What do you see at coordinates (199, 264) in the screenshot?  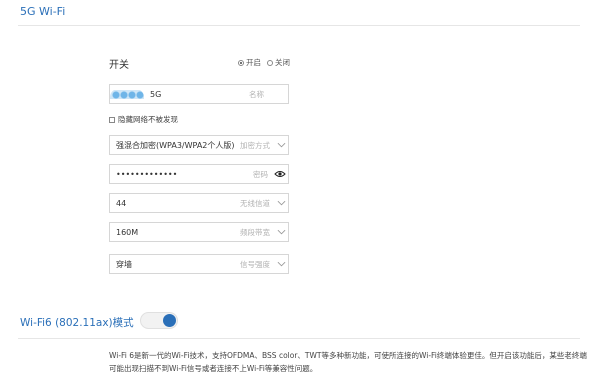 I see `signal-select: 穿墙 信号强度` at bounding box center [199, 264].